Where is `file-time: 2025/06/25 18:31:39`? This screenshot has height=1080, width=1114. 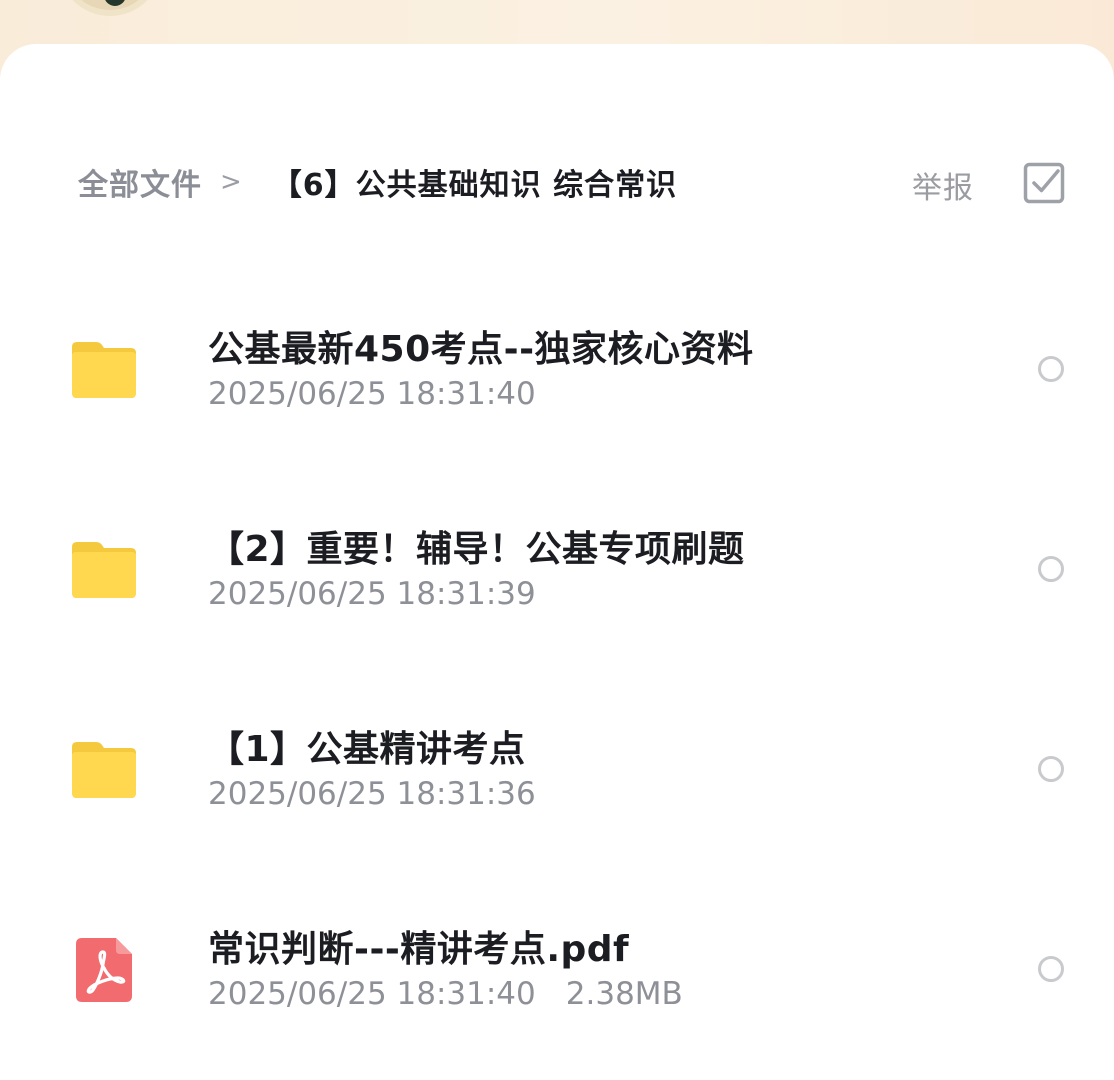 file-time: 2025/06/25 18:31:39 is located at coordinates (372, 594).